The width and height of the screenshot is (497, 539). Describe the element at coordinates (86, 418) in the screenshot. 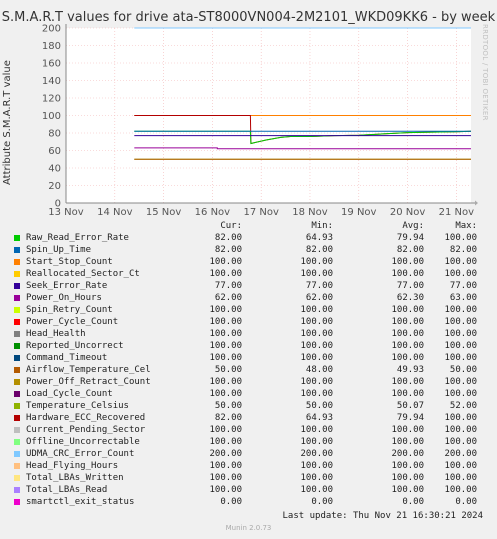

I see `legend-name: Hardware_ECC_Recovered` at that location.